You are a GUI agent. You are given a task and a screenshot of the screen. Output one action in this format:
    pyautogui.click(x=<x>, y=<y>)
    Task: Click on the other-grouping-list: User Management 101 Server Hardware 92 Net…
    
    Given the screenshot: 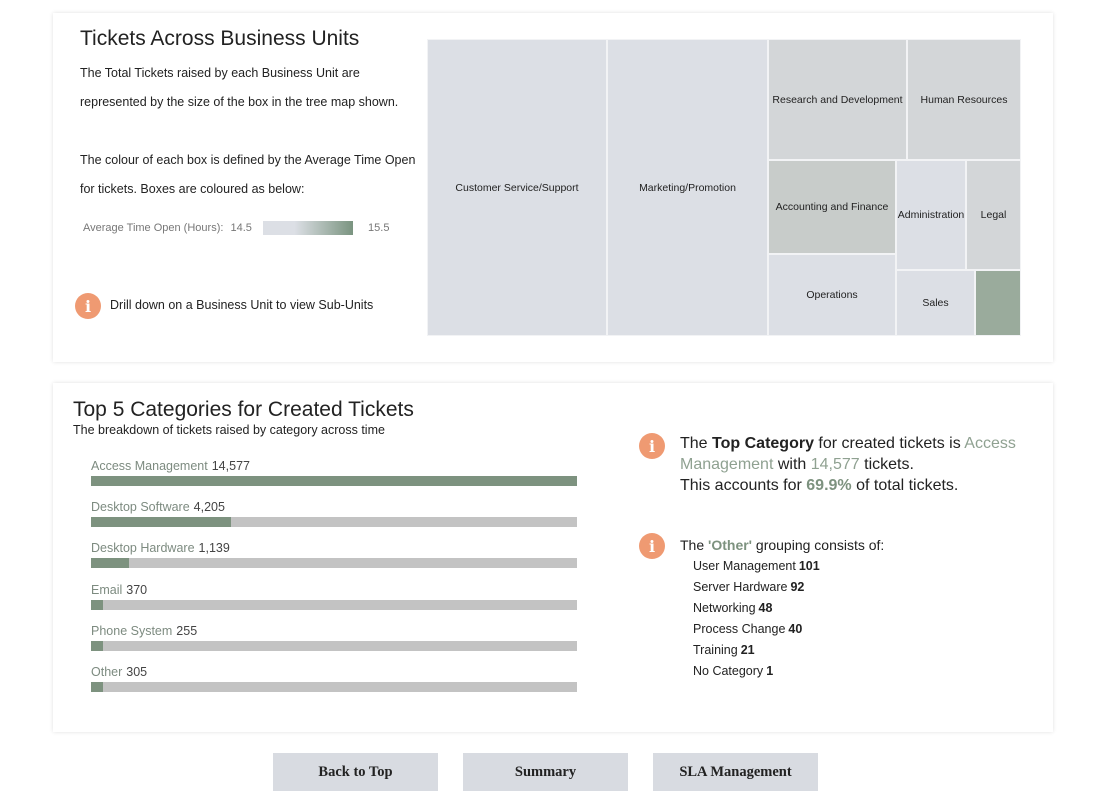 What is the action you would take?
    pyautogui.click(x=756, y=621)
    